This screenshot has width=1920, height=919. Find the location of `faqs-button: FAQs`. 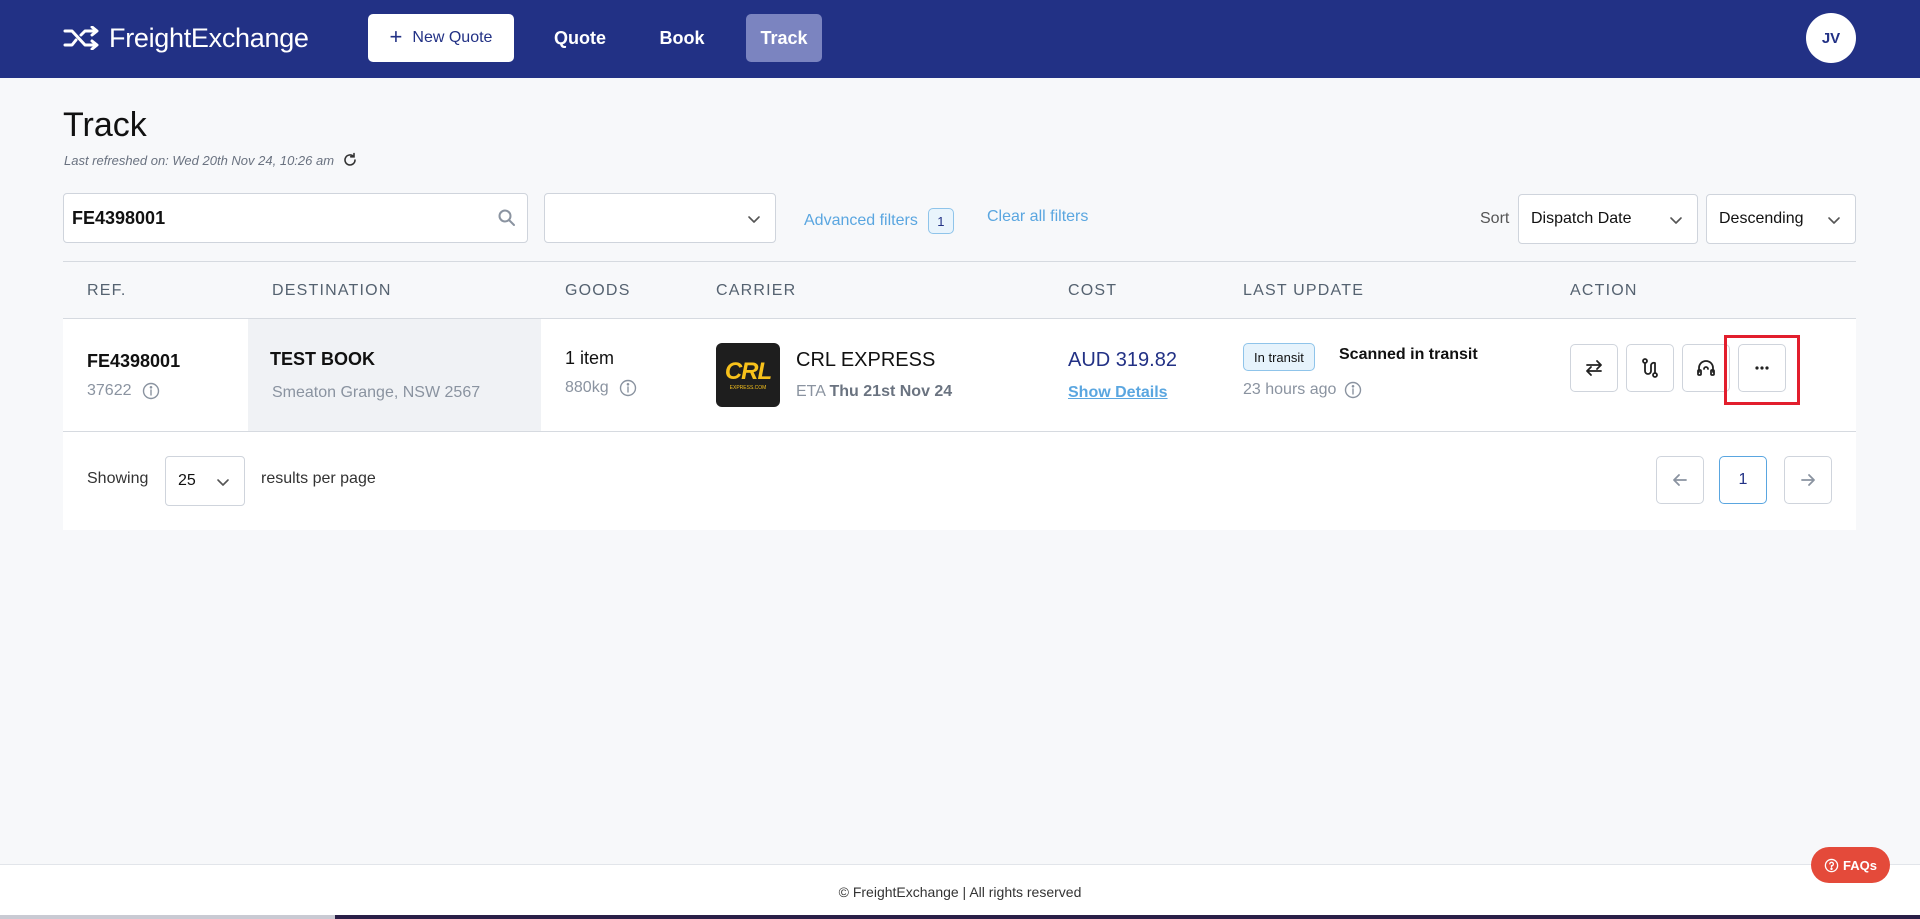

faqs-button: FAQs is located at coordinates (1850, 865).